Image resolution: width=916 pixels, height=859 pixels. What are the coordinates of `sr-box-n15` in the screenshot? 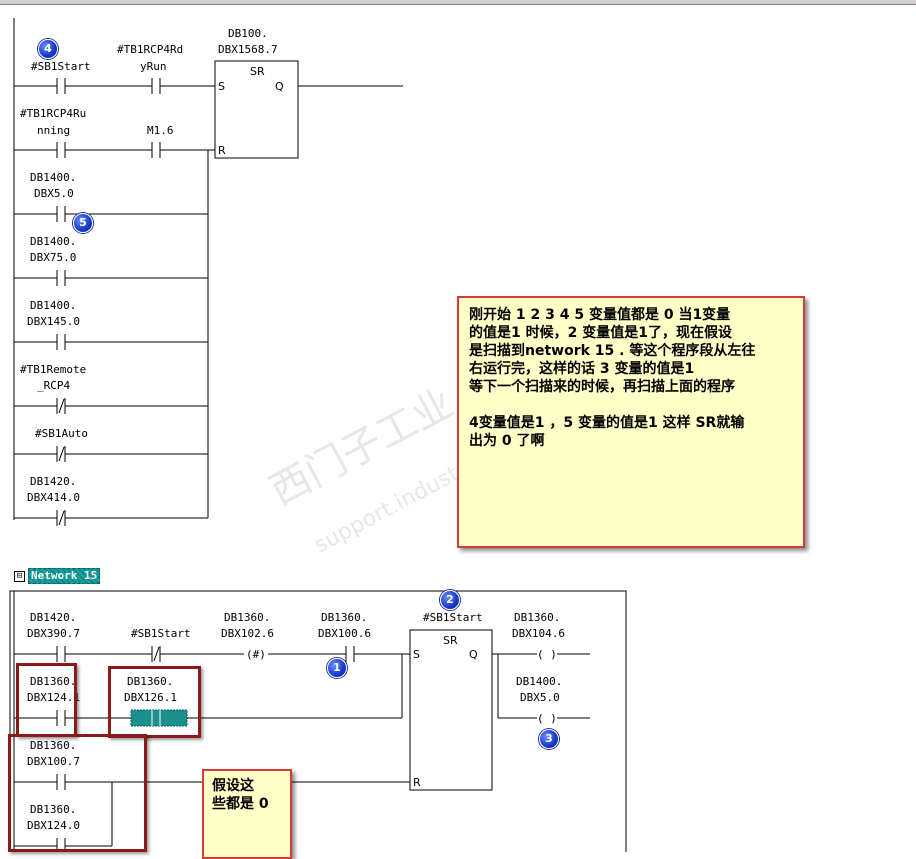 It's located at (451, 710).